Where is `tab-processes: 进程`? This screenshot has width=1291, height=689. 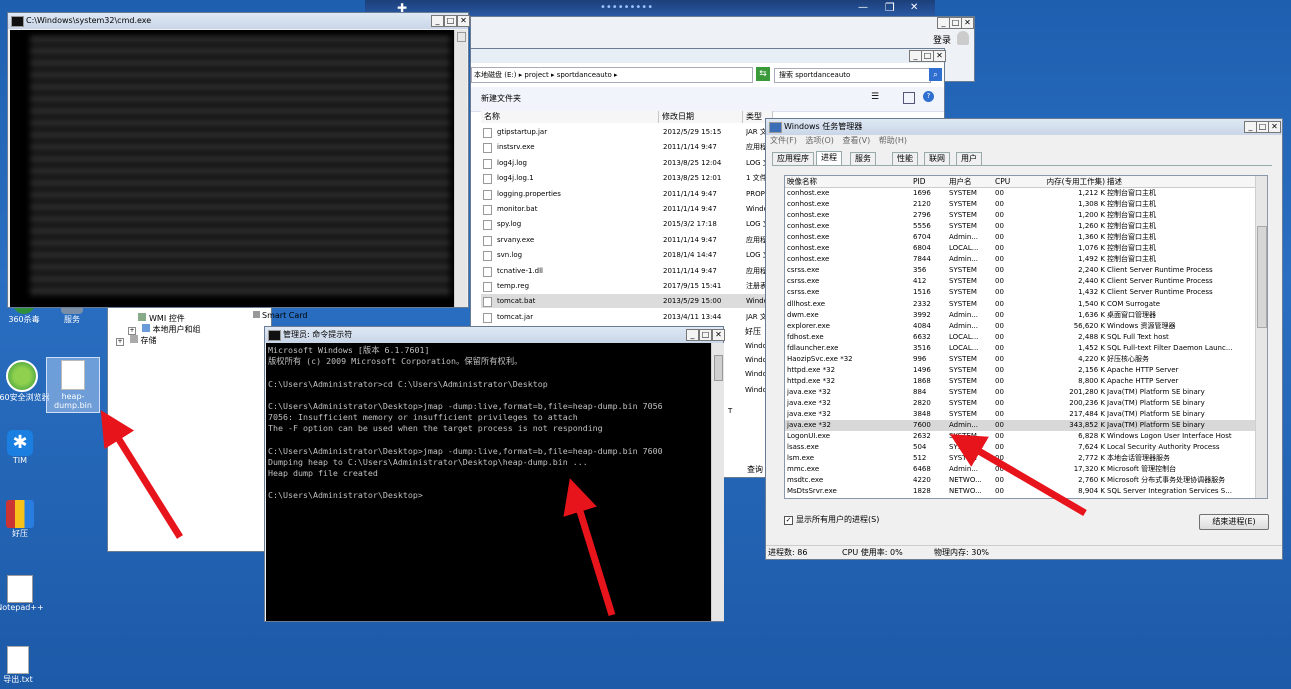
tab-processes: 进程 is located at coordinates (829, 158).